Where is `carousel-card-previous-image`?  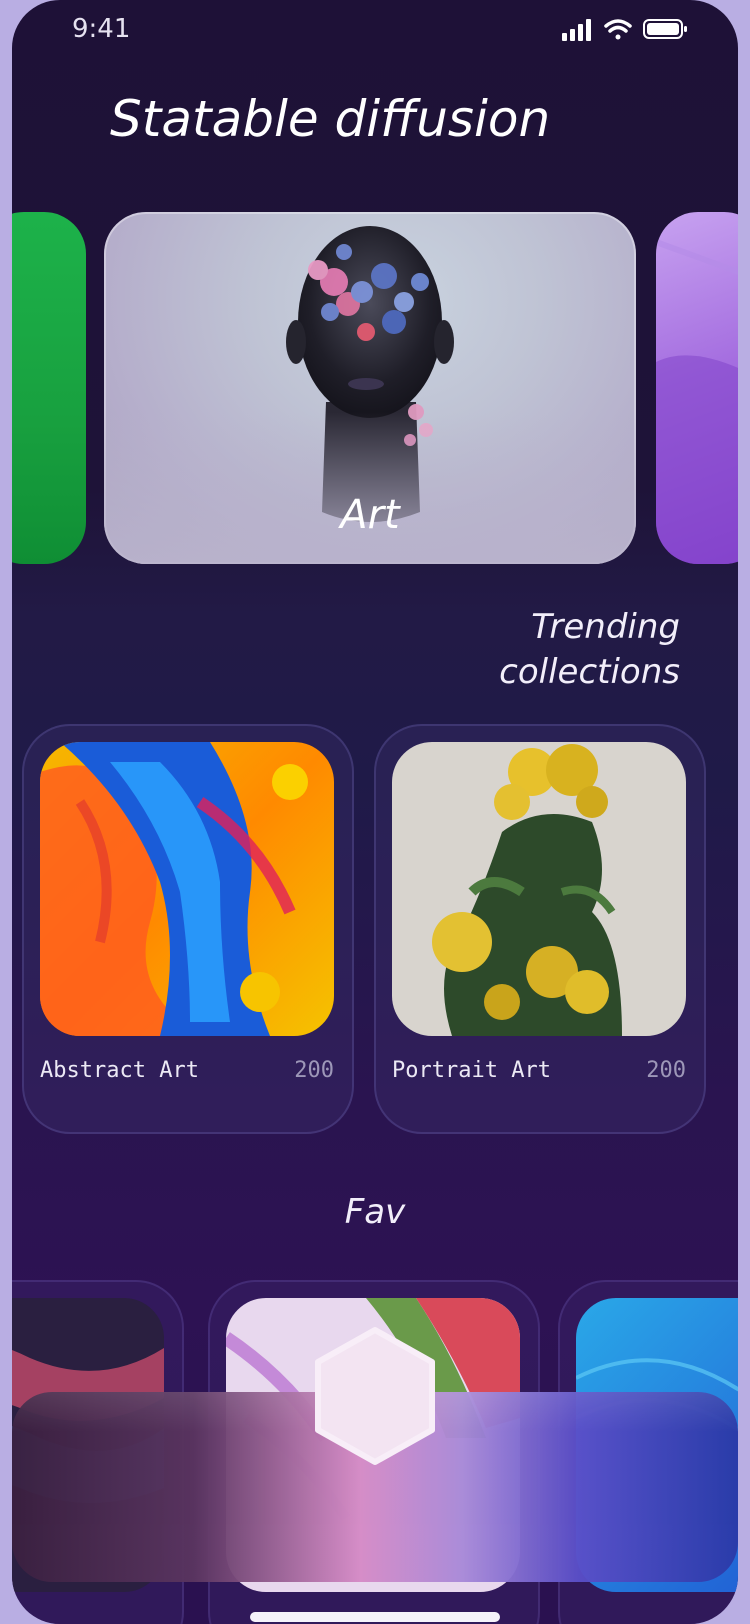 carousel-card-previous-image is located at coordinates (49, 388).